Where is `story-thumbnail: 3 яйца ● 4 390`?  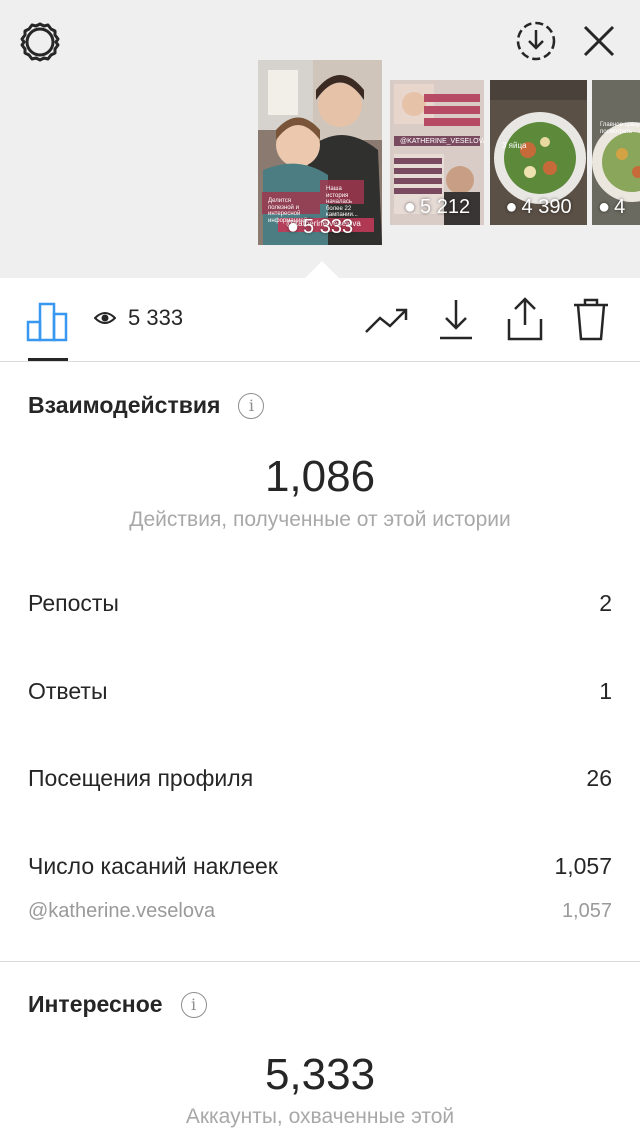 story-thumbnail: 3 яйца ● 4 390 is located at coordinates (538, 152).